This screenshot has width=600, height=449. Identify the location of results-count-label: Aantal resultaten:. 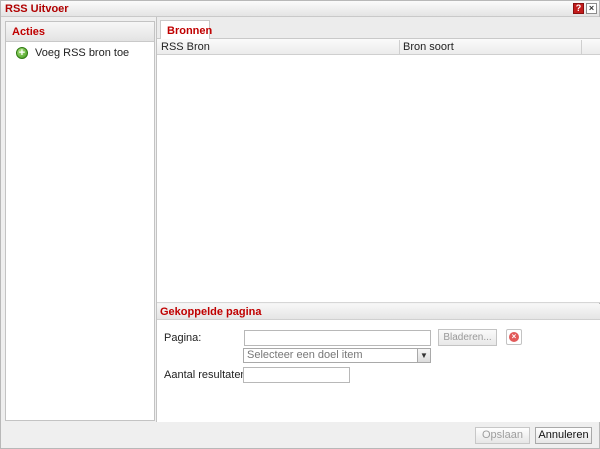
(207, 375).